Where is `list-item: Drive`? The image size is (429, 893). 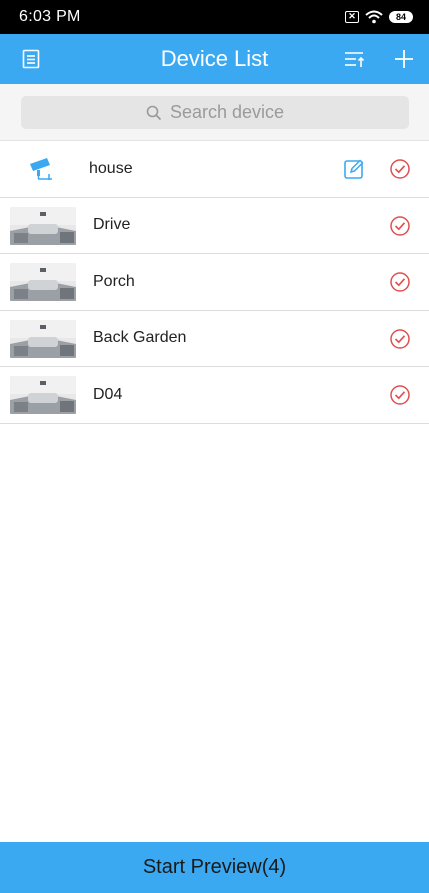 list-item: Drive is located at coordinates (214, 226).